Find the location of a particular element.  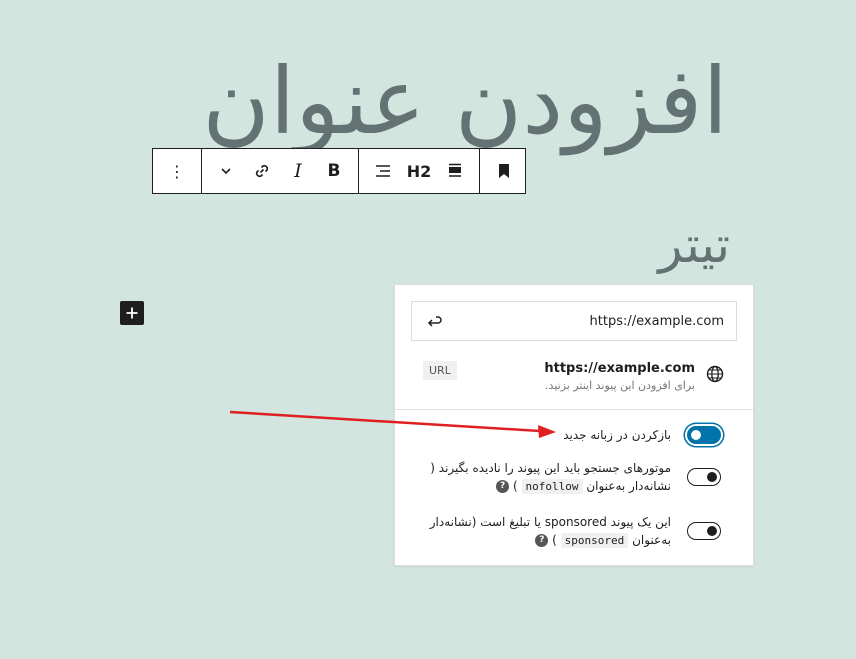

bookmark-button is located at coordinates (504, 171).